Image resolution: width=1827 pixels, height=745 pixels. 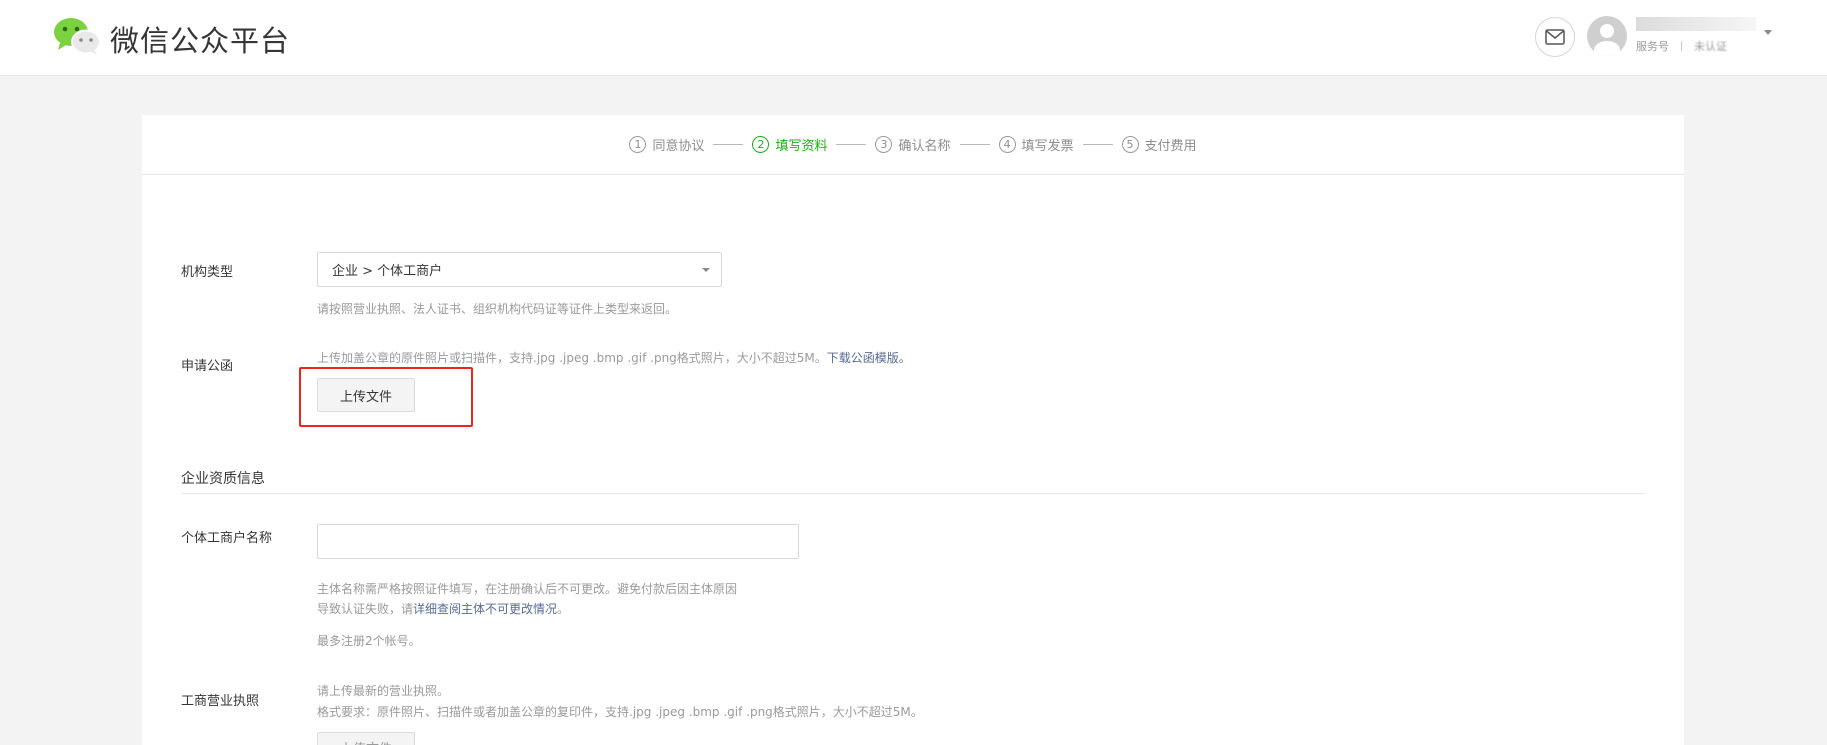 I want to click on top-header: 微信公众平台 服务号 未认证, so click(x=913, y=38).